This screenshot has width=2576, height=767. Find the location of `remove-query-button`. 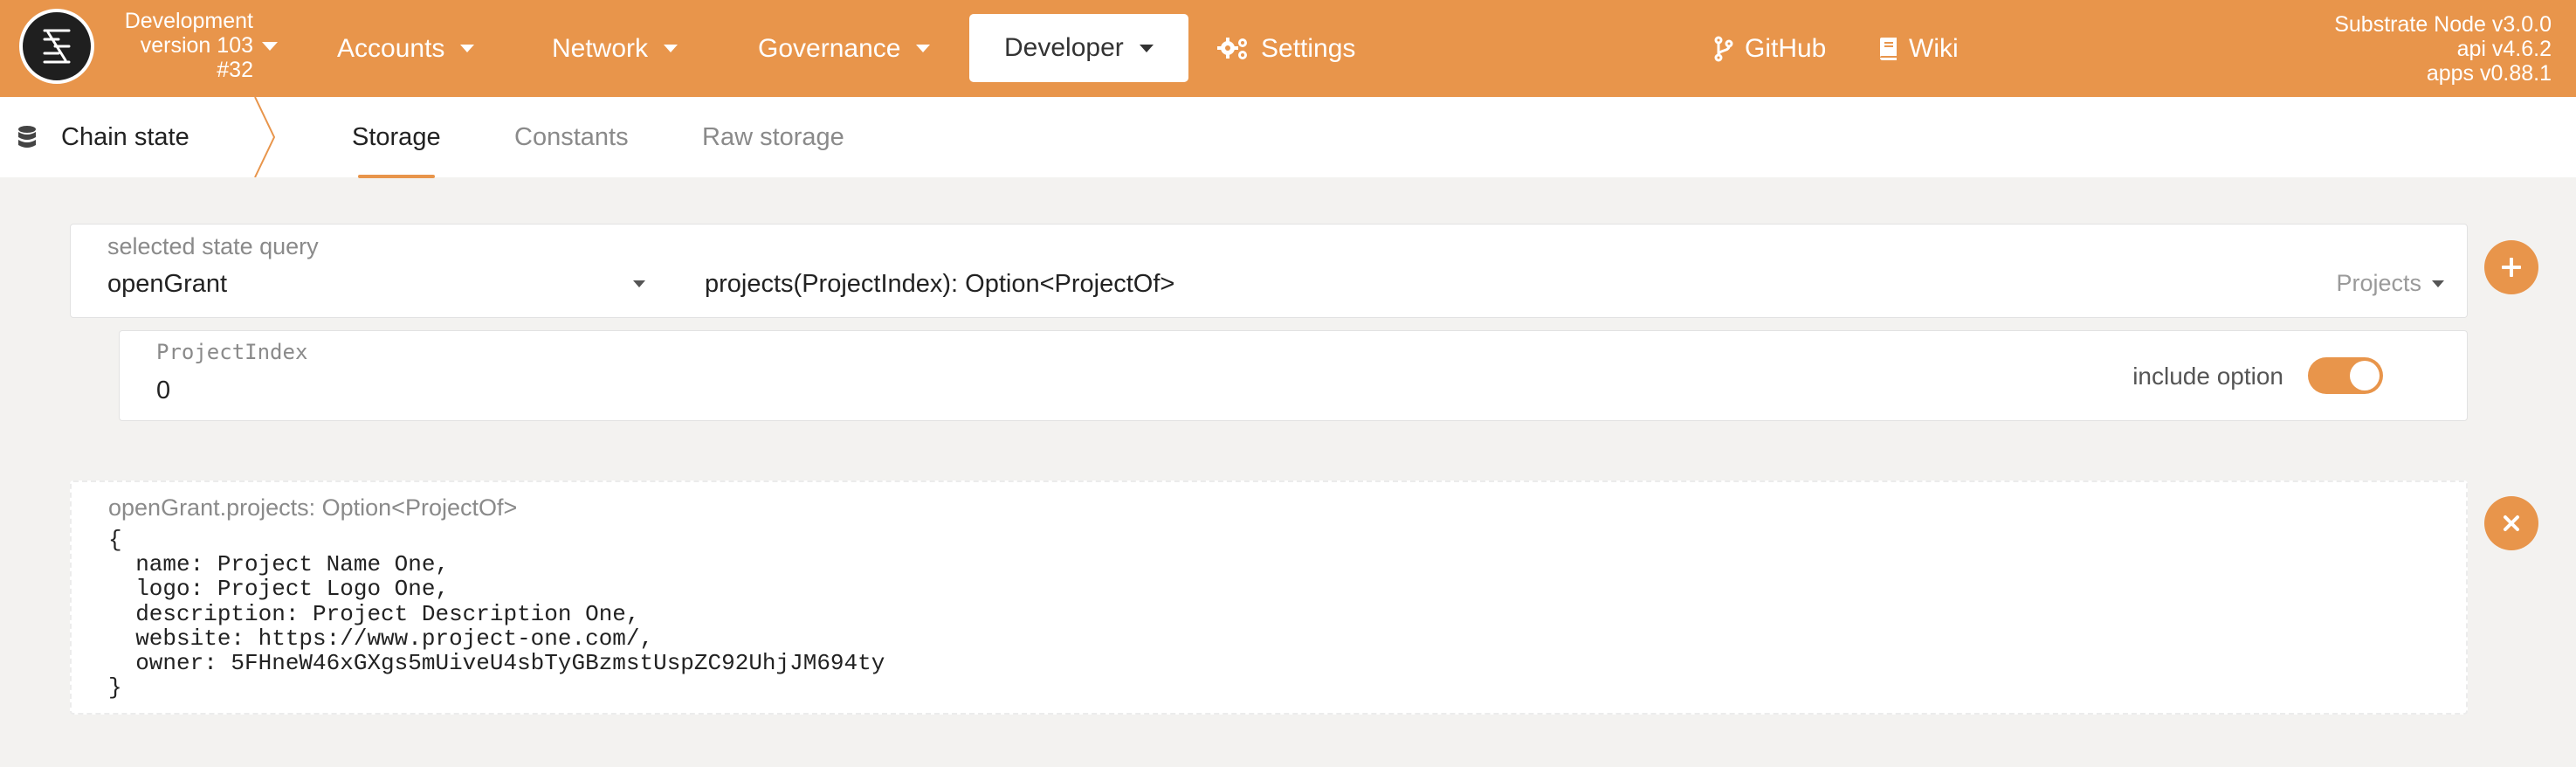

remove-query-button is located at coordinates (2511, 523).